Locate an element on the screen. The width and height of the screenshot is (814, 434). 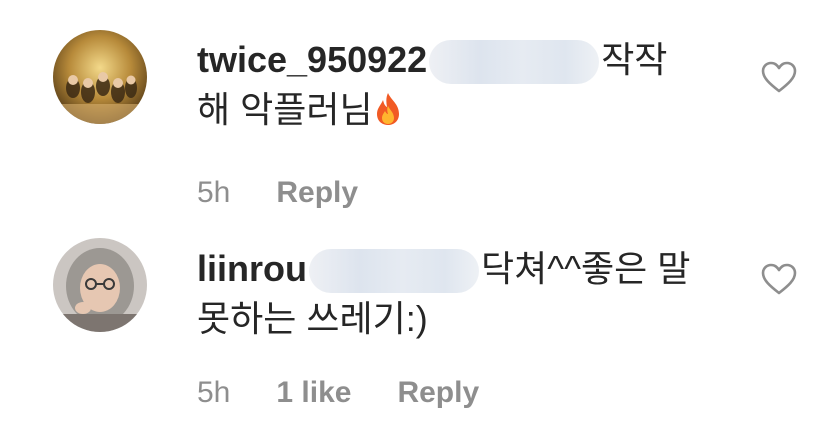
comment-text-line2: 해 악플러님 is located at coordinates (285, 109).